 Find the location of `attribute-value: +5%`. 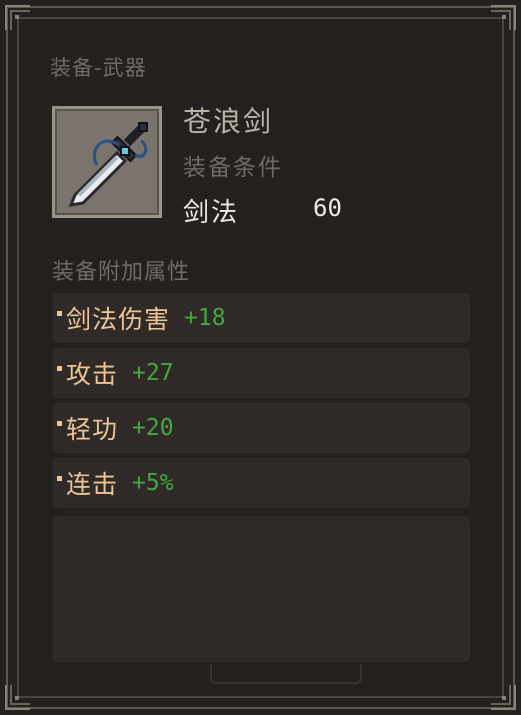

attribute-value: +5% is located at coordinates (153, 483).